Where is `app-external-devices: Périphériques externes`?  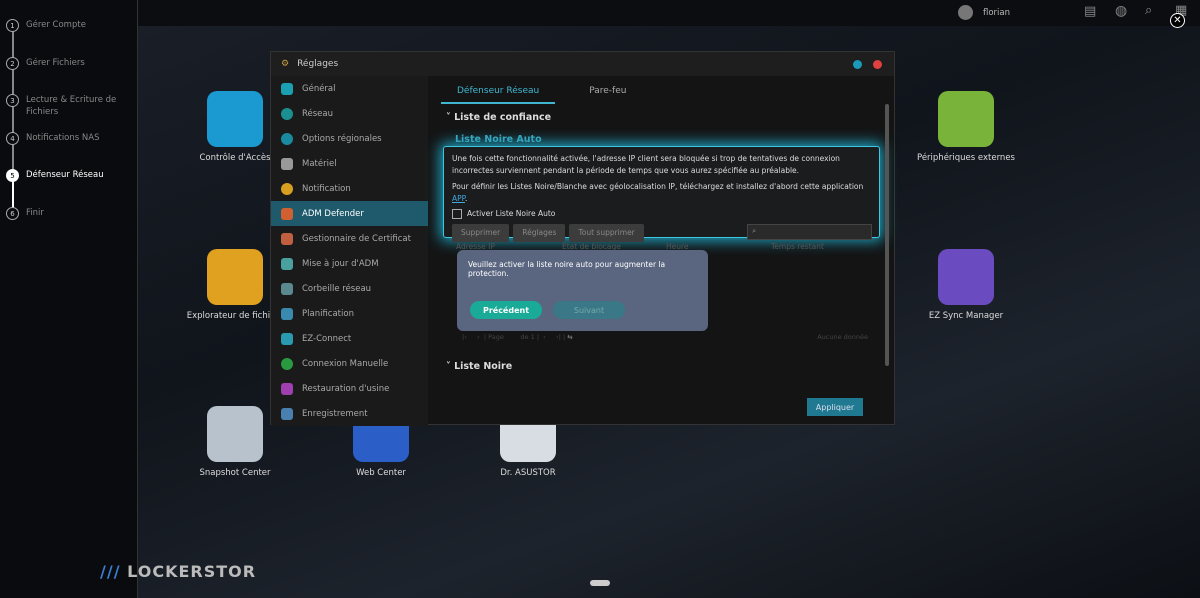
app-external-devices: Périphériques externes is located at coordinates (966, 127).